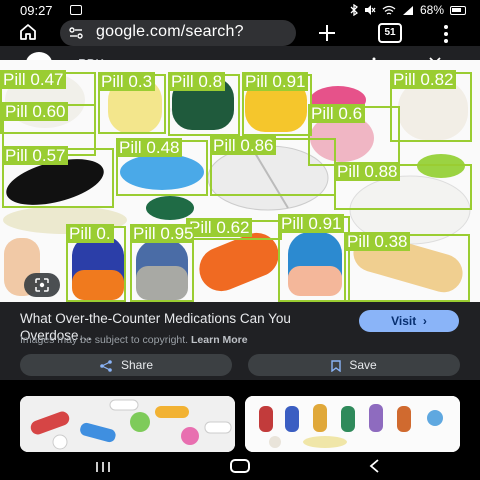 The height and width of the screenshot is (480, 480). What do you see at coordinates (35, 155) in the screenshot?
I see `detection-label: Pill 0.57` at bounding box center [35, 155].